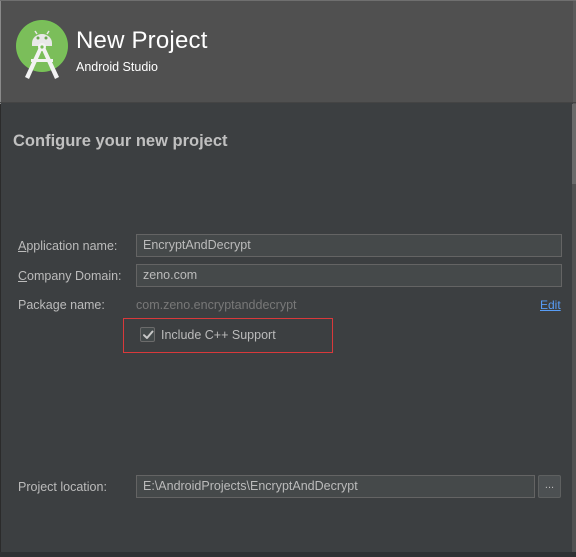 This screenshot has width=576, height=557. I want to click on android-studio-logo-icon, so click(42, 49).